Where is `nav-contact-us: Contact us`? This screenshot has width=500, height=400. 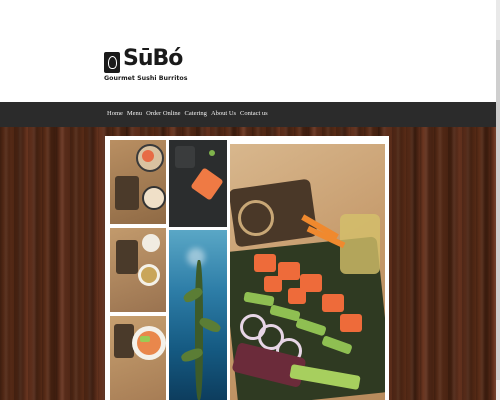 nav-contact-us: Contact us is located at coordinates (254, 113).